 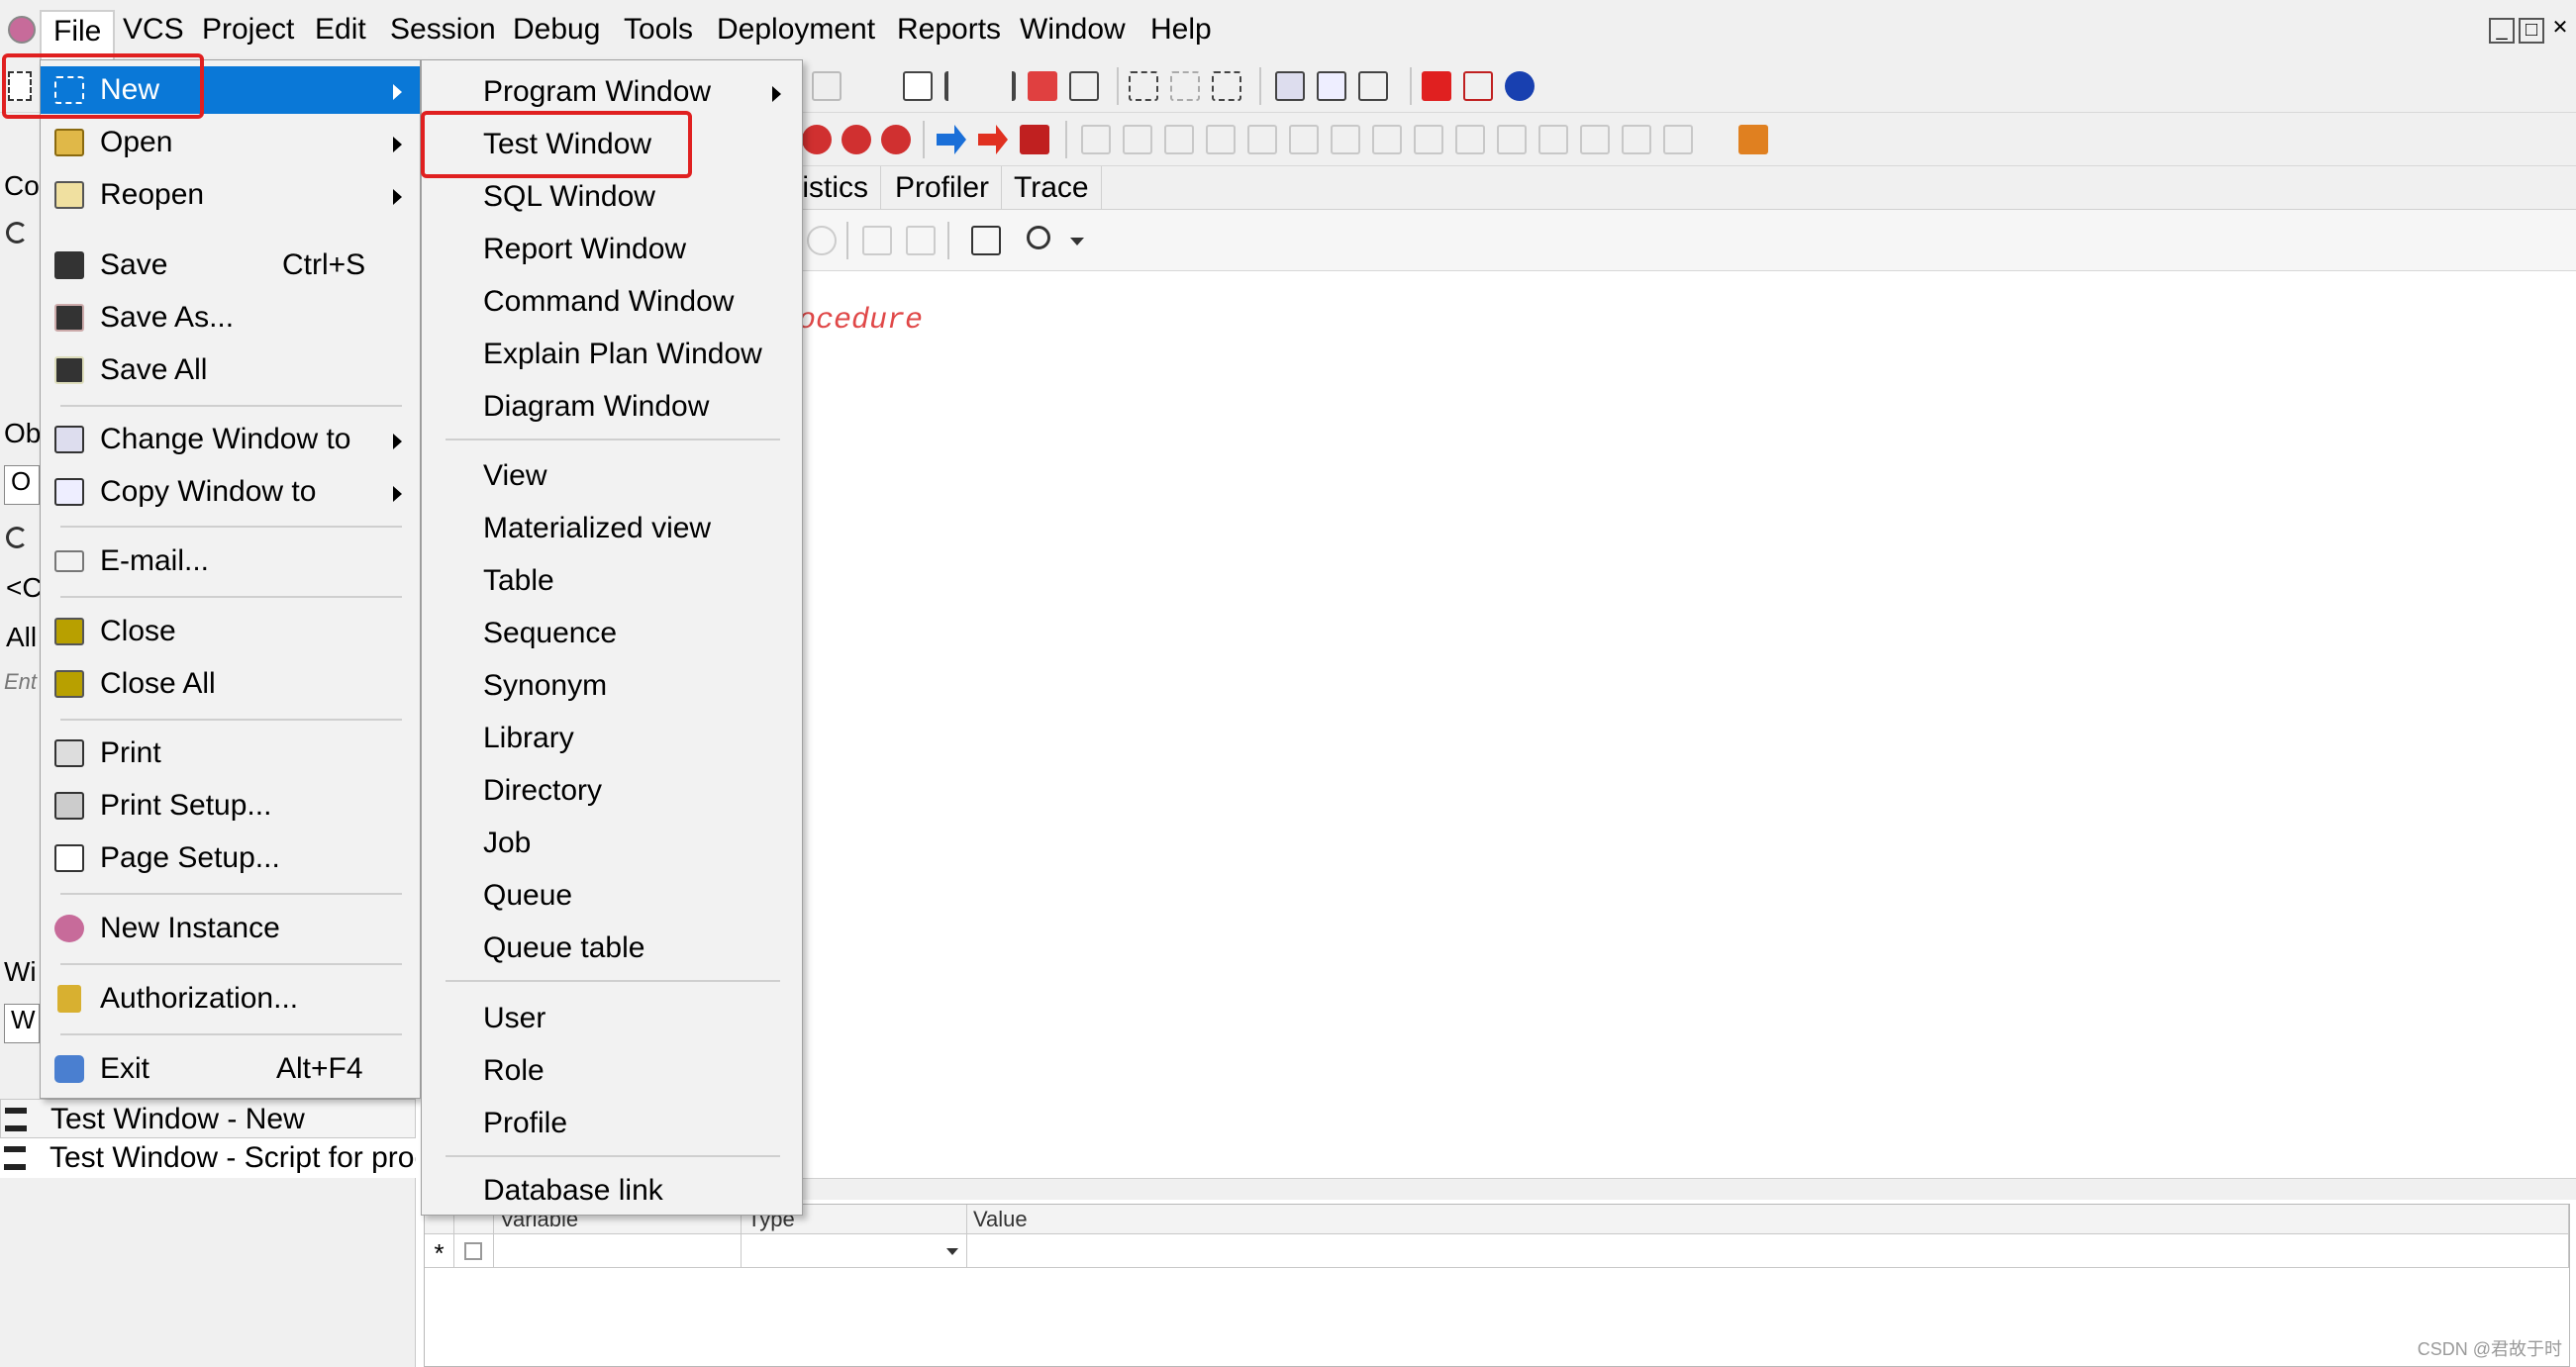 What do you see at coordinates (208, 1158) in the screenshot?
I see `window-list-item: Test Window - Script for proc` at bounding box center [208, 1158].